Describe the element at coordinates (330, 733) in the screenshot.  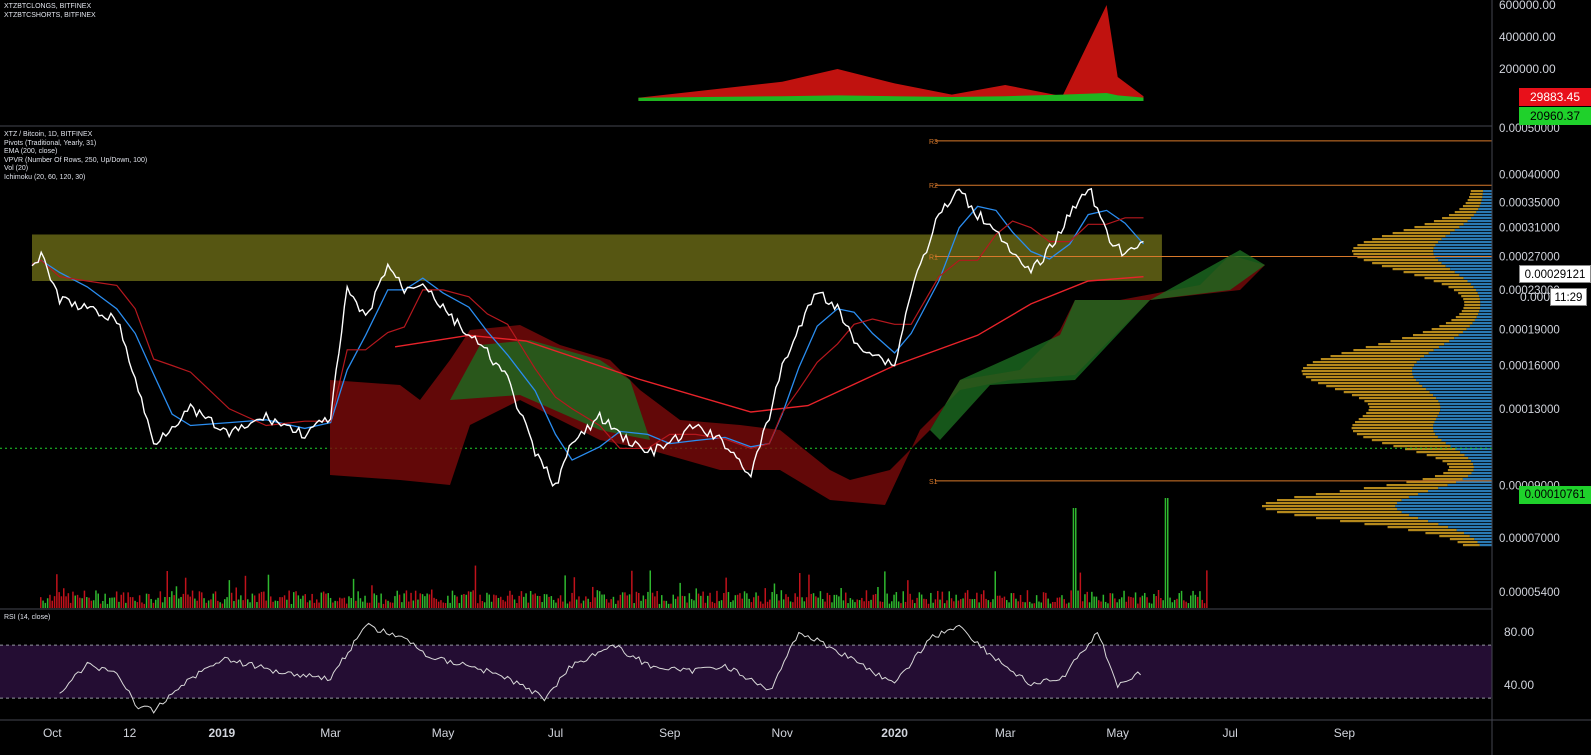
I see `time-axis-label: Mar` at that location.